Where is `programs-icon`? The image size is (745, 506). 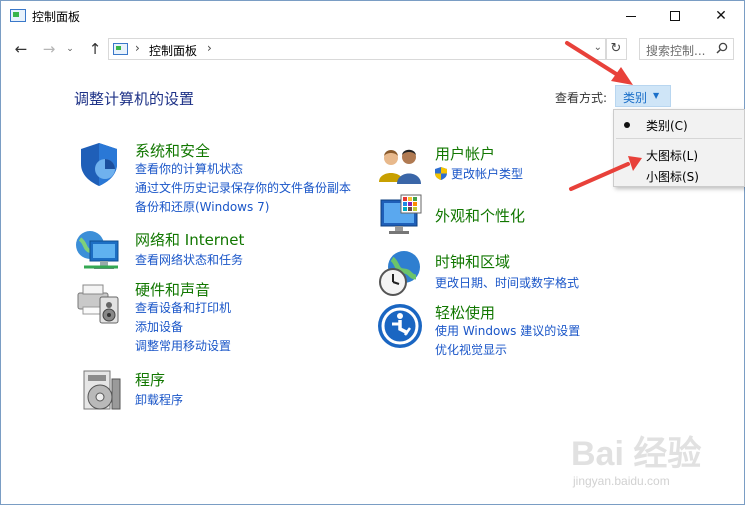 programs-icon is located at coordinates (102, 391).